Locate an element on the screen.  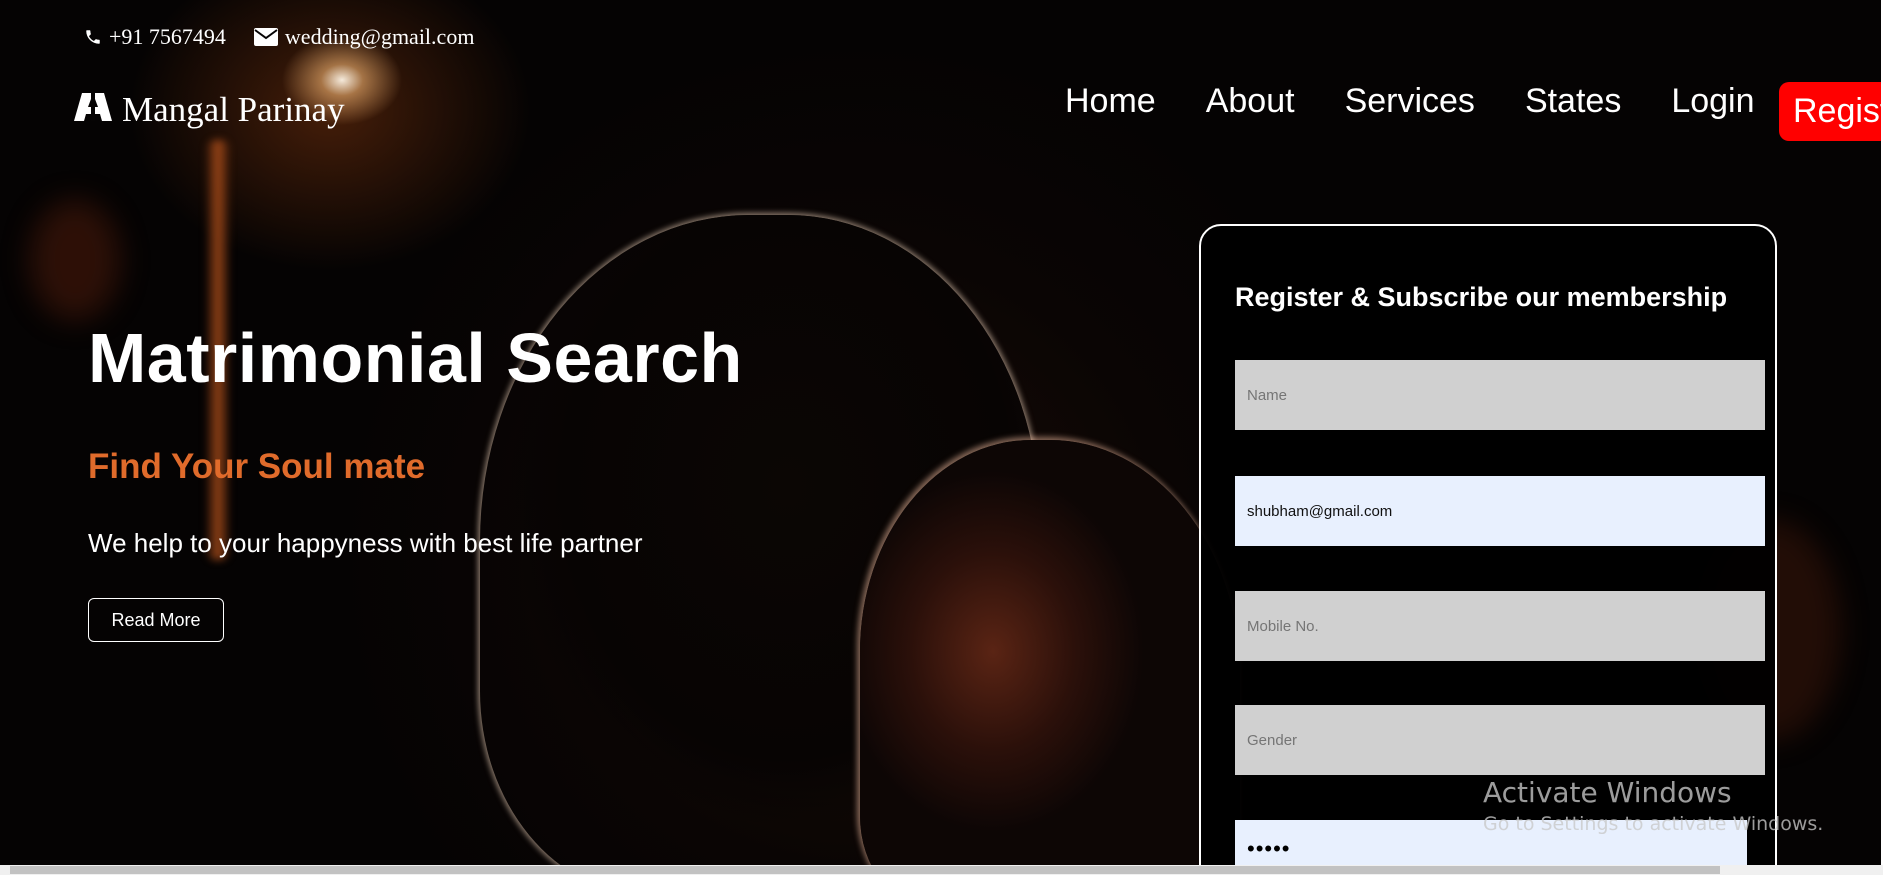
brand-name: Mangal Parinay is located at coordinates (233, 109).